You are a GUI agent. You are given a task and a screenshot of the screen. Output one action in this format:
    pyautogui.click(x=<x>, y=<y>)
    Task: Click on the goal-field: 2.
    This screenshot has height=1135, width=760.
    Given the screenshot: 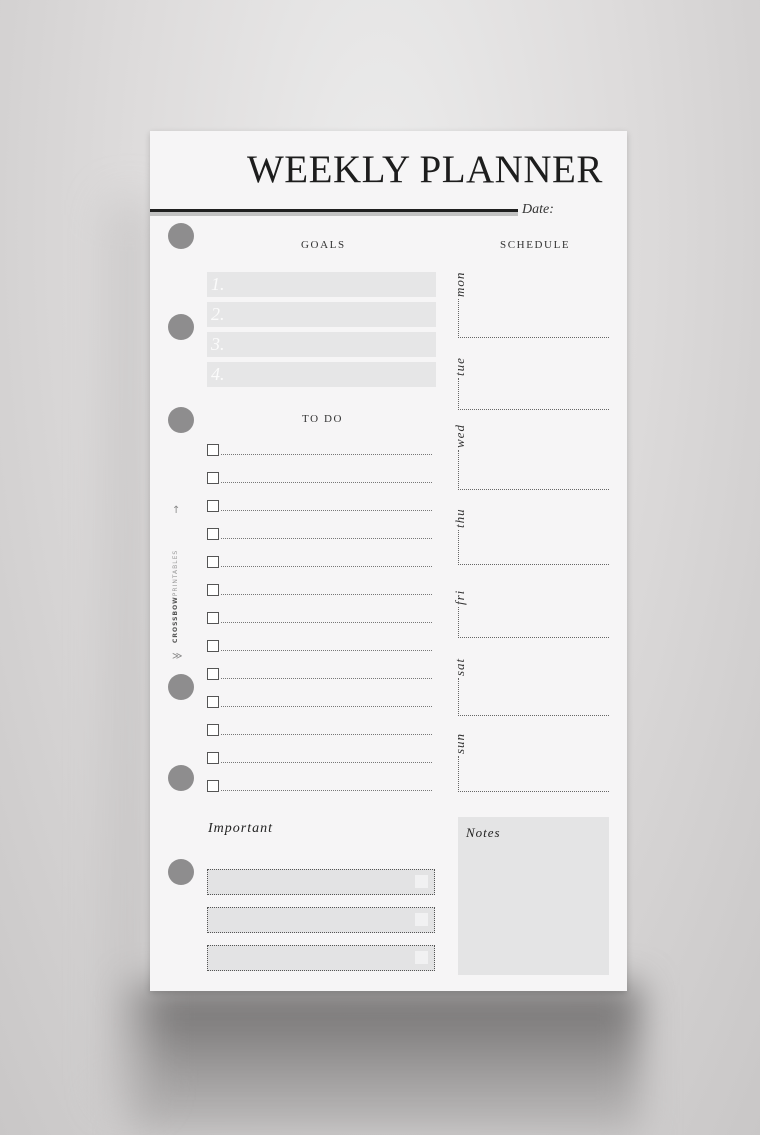 What is the action you would take?
    pyautogui.click(x=321, y=314)
    